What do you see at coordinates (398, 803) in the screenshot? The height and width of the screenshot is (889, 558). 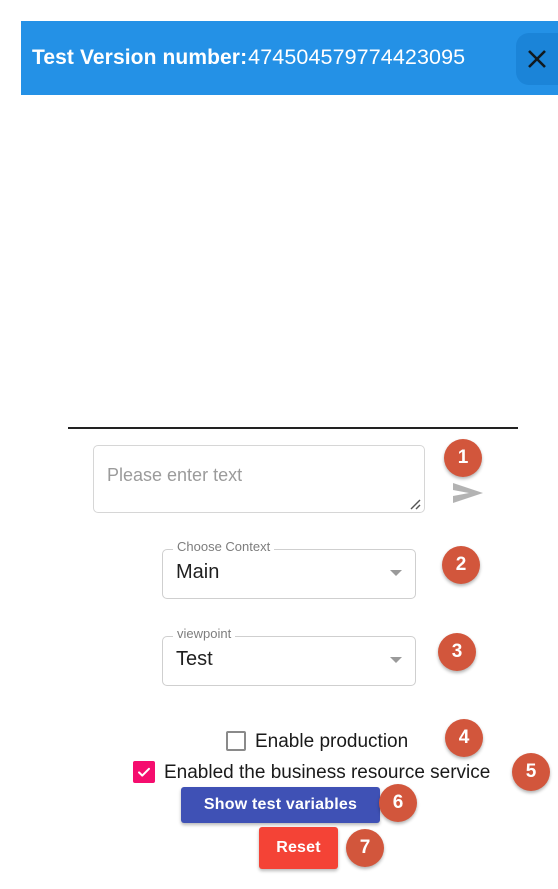 I see `annotation-badge-6: 6` at bounding box center [398, 803].